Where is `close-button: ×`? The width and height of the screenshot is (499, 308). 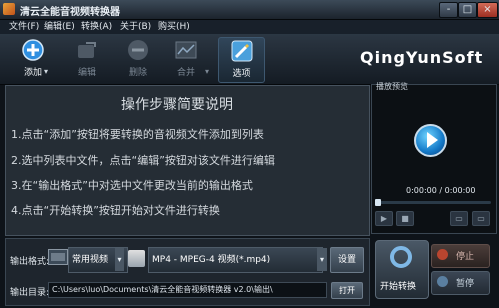
close-button: × is located at coordinates (487, 10).